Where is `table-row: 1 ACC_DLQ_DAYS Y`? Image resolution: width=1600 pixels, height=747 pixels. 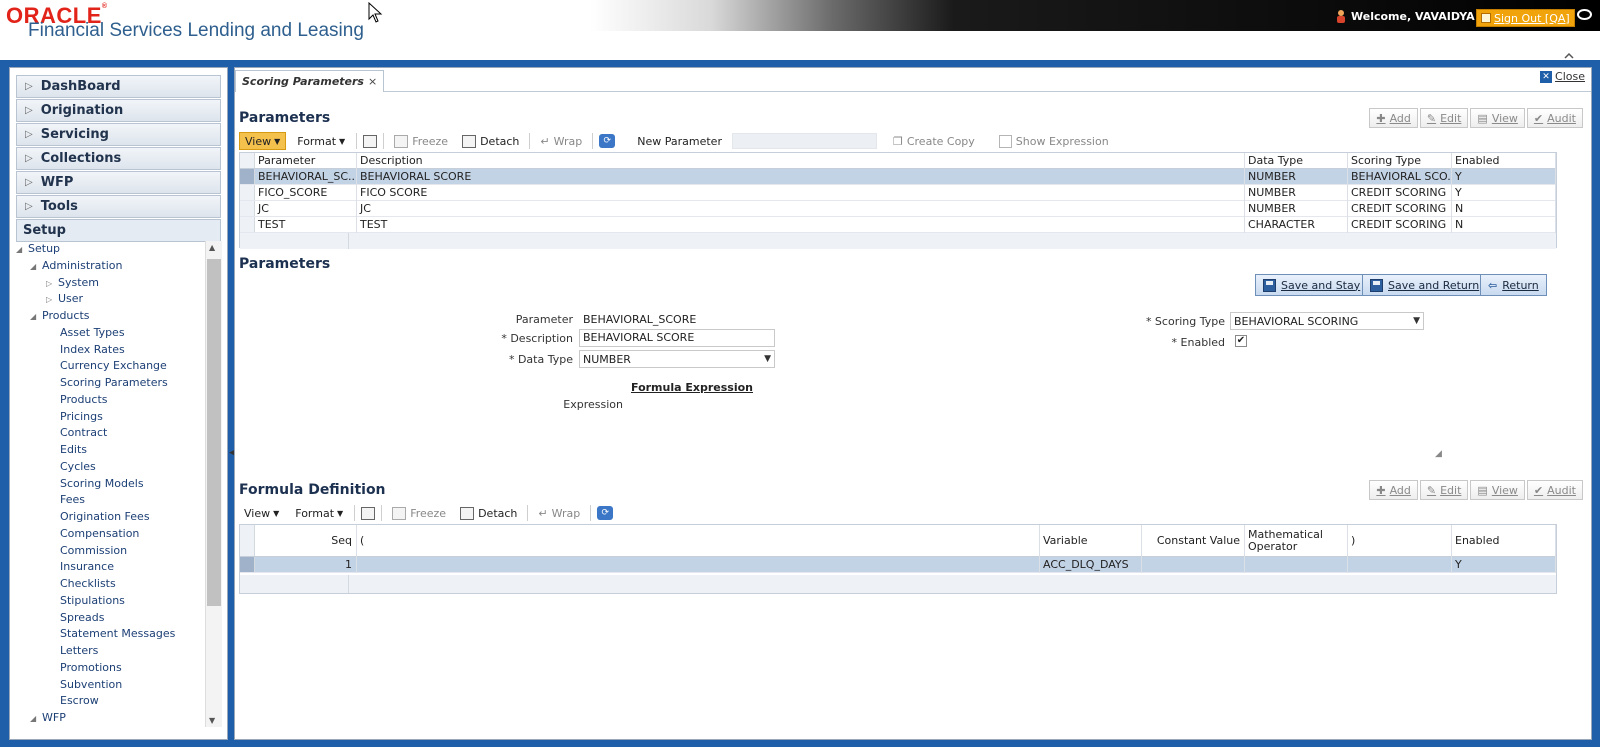 table-row: 1 ACC_DLQ_DAYS Y is located at coordinates (898, 565).